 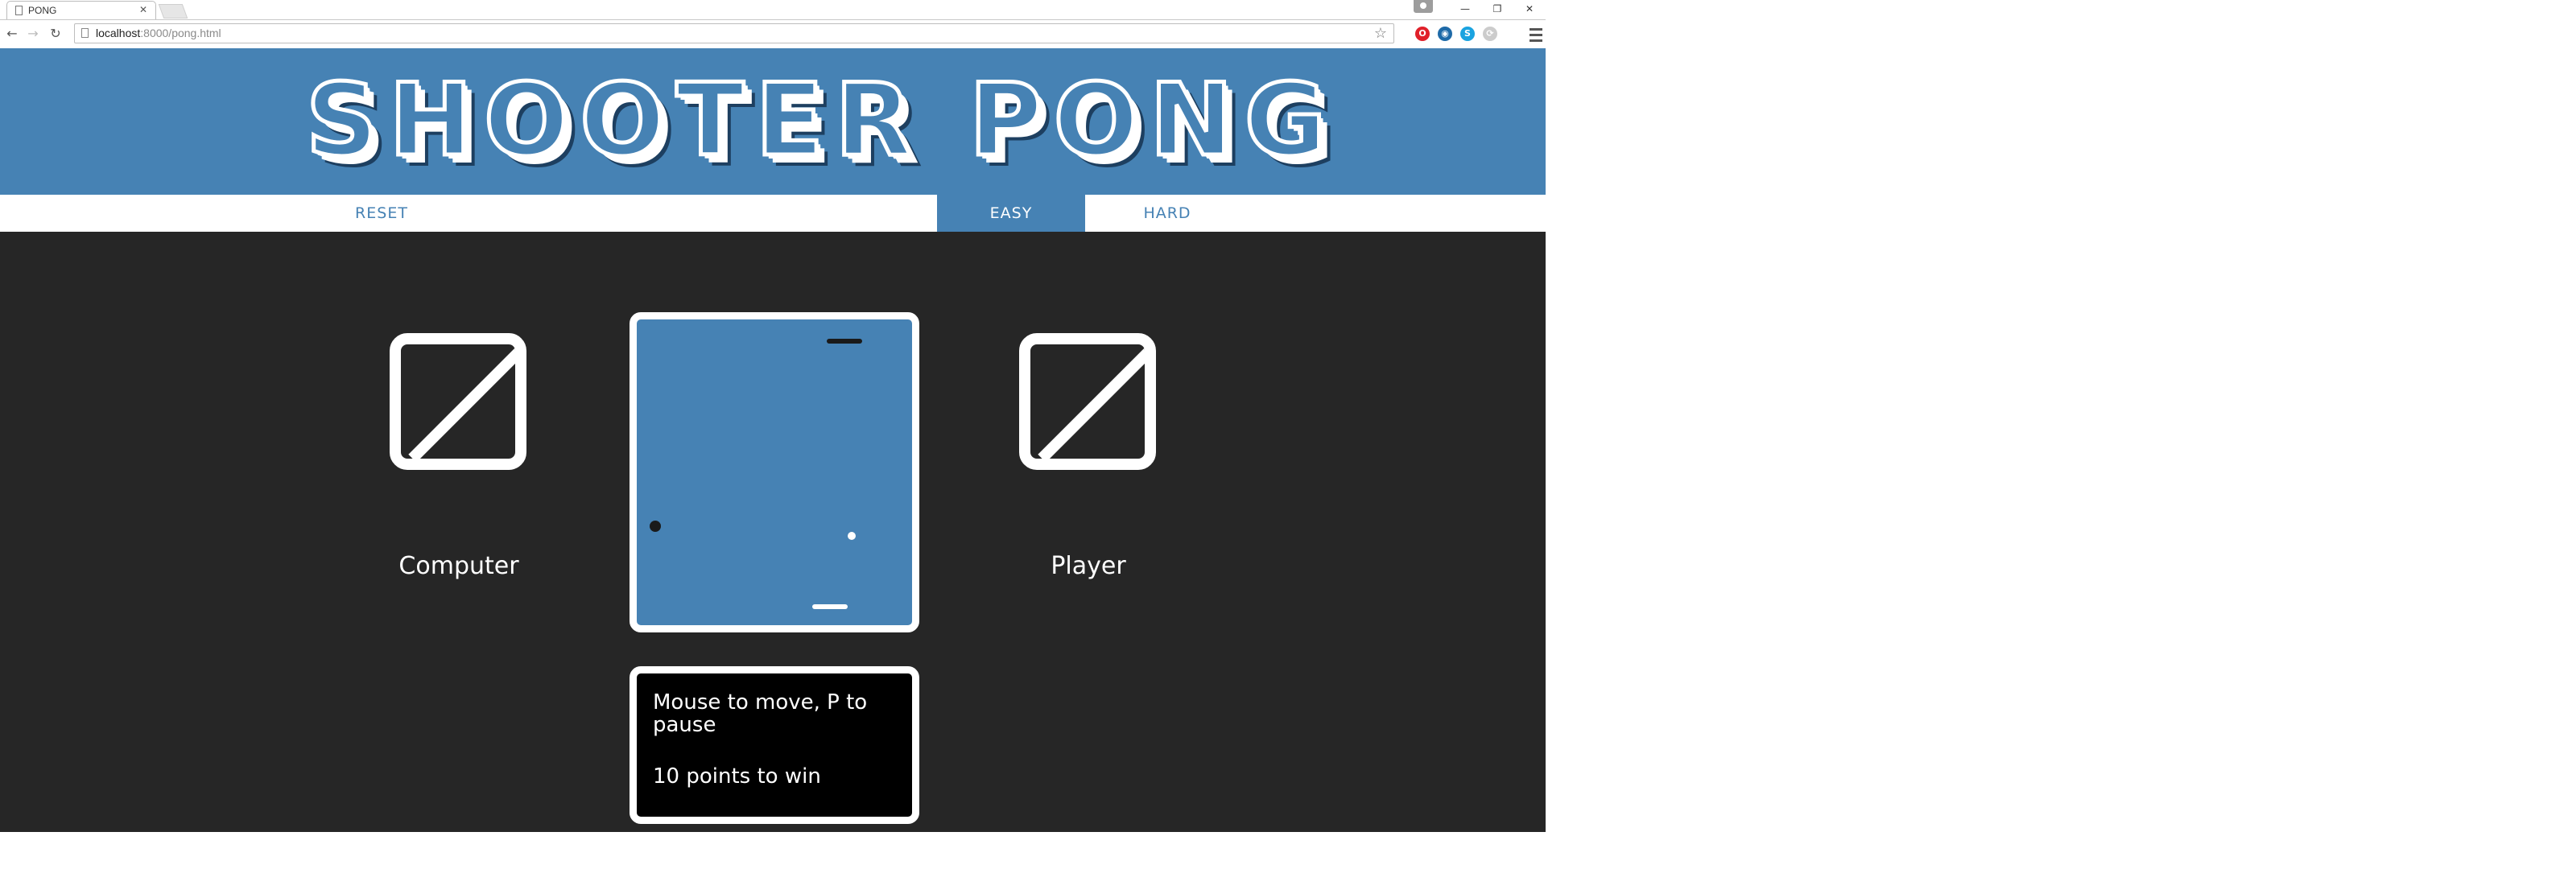 What do you see at coordinates (1380, 33) in the screenshot?
I see `bookmark-star-icon: ☆` at bounding box center [1380, 33].